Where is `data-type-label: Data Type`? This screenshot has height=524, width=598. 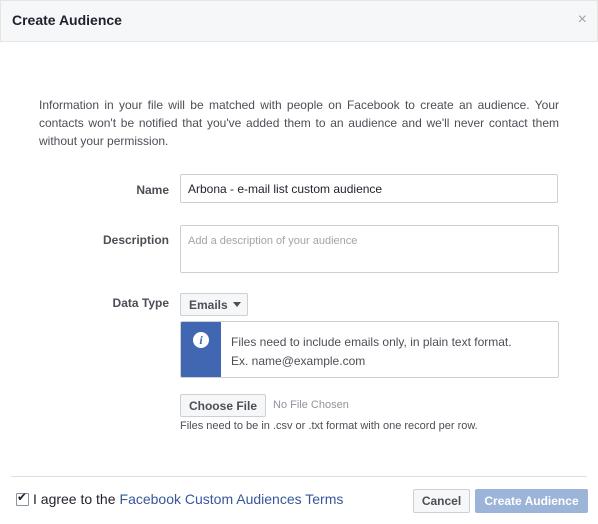 data-type-label: Data Type is located at coordinates (140, 303).